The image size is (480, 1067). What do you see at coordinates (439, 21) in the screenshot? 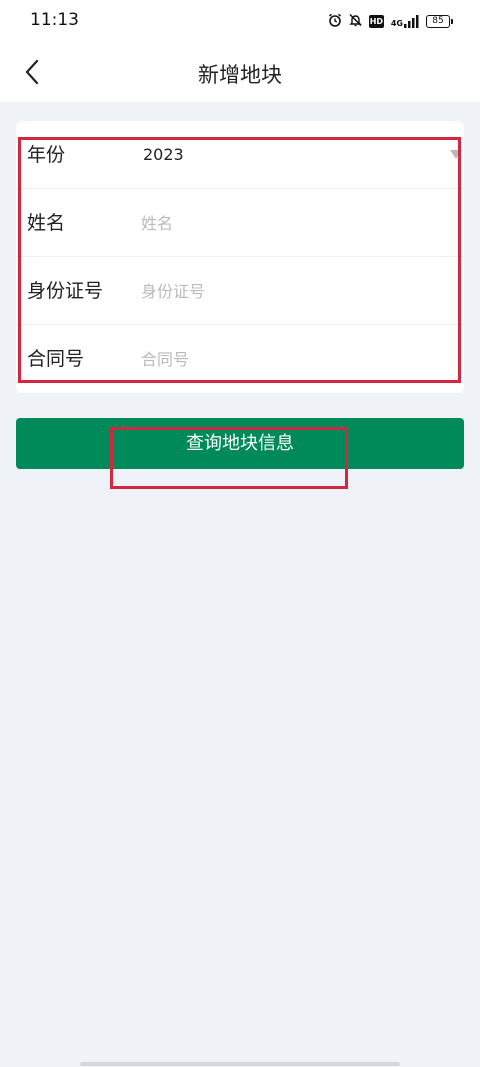
I see `battery-icon: 85` at bounding box center [439, 21].